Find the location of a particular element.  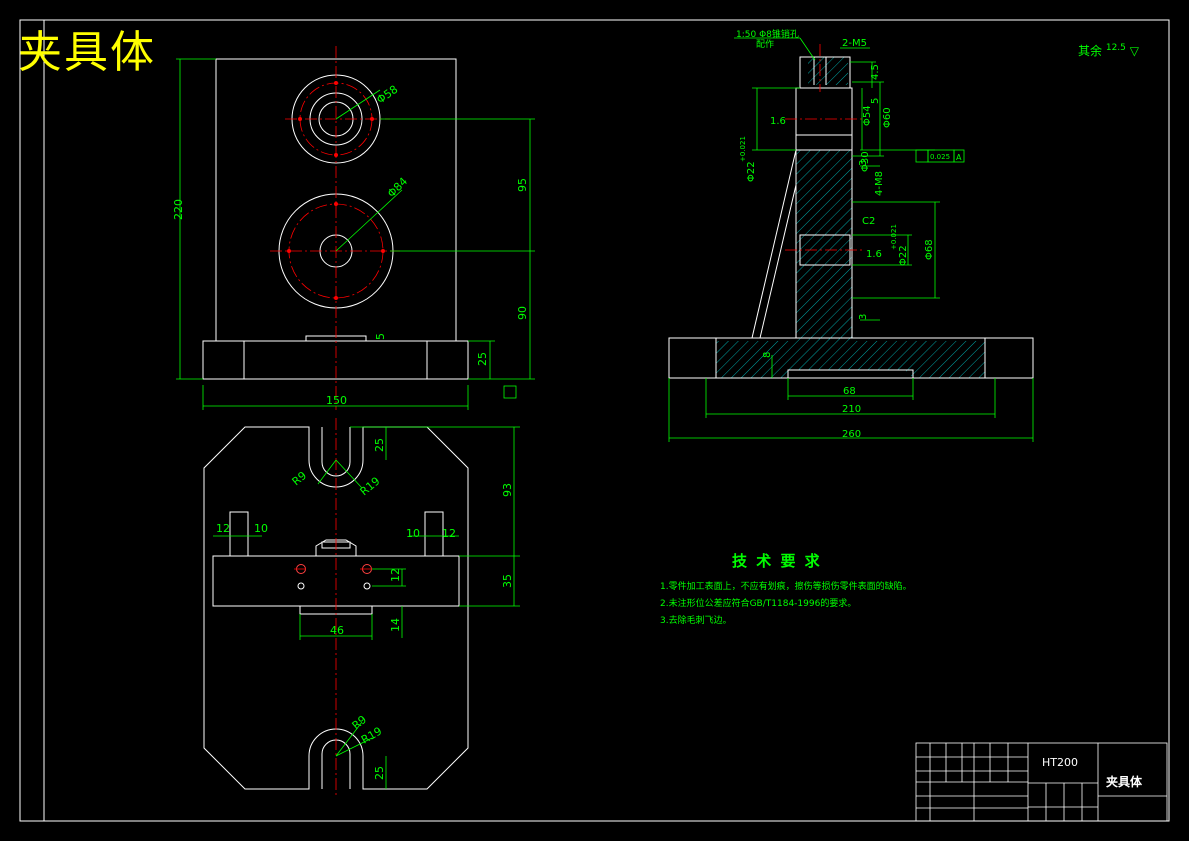

dim-top-12r: 12 is located at coordinates (449, 533).